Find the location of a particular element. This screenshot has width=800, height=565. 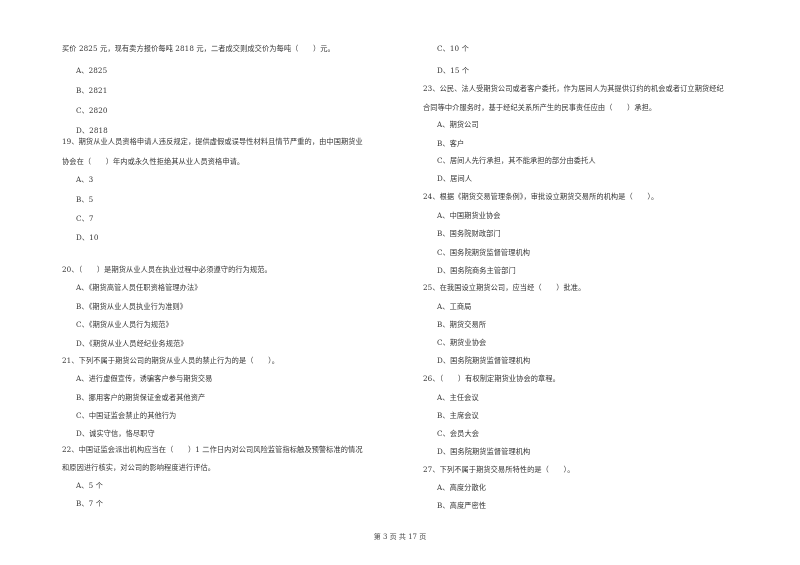

q27-option-b: B、高度严密性 is located at coordinates (462, 505).